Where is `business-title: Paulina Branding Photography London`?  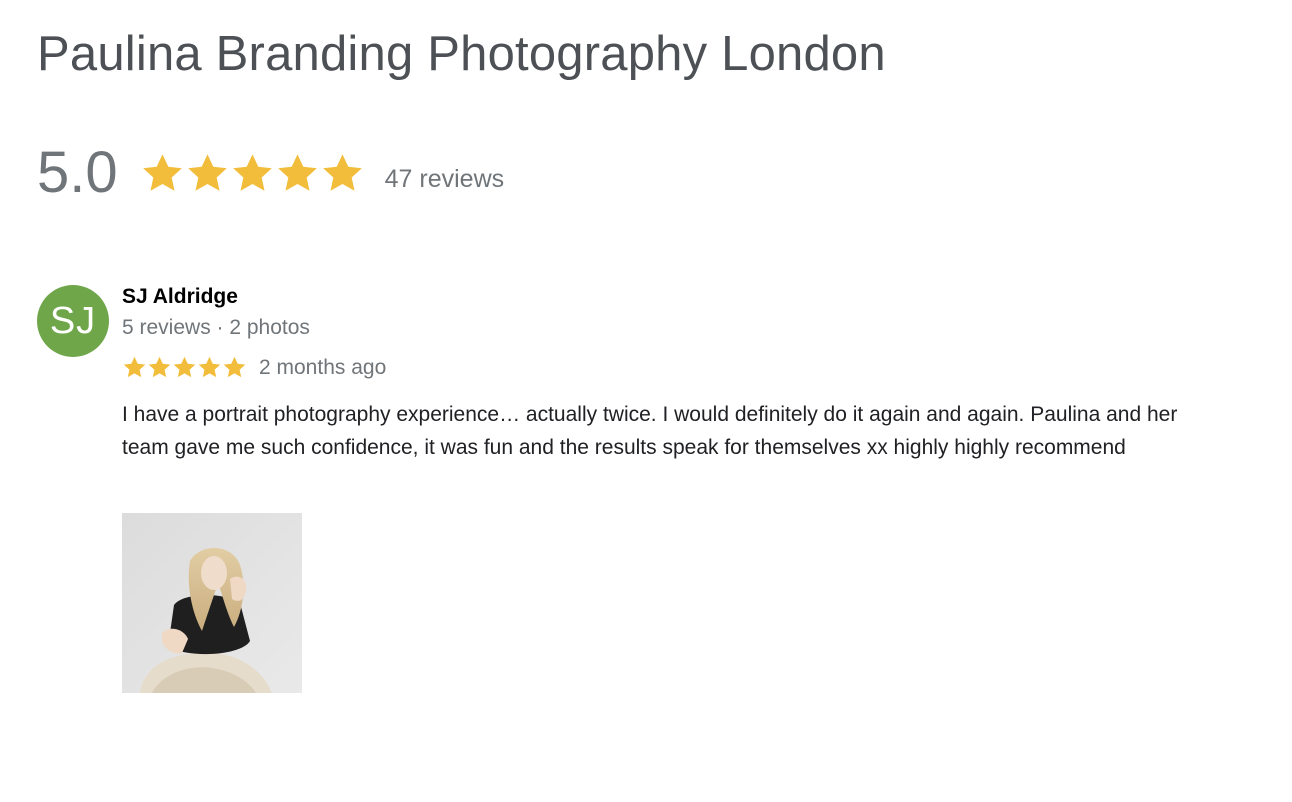
business-title: Paulina Branding Photography London is located at coordinates (461, 54).